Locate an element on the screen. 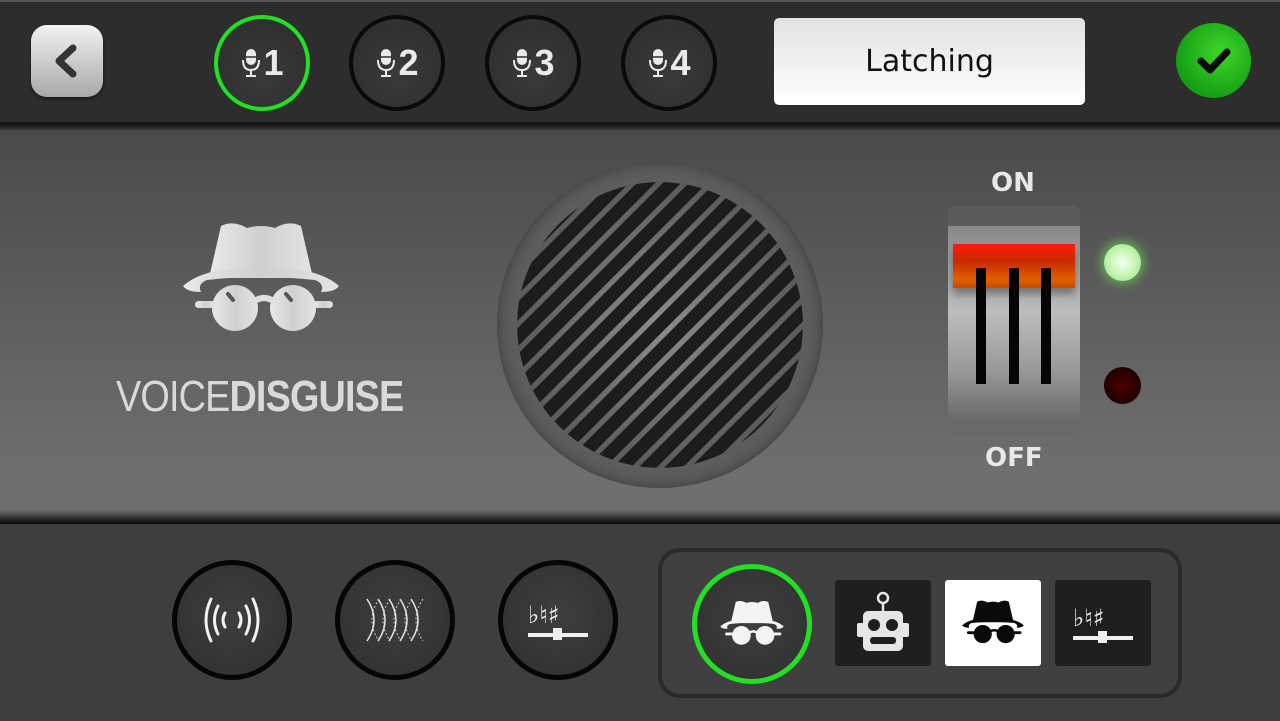 The height and width of the screenshot is (721, 1280). mic-channel-number: 1 is located at coordinates (273, 62).